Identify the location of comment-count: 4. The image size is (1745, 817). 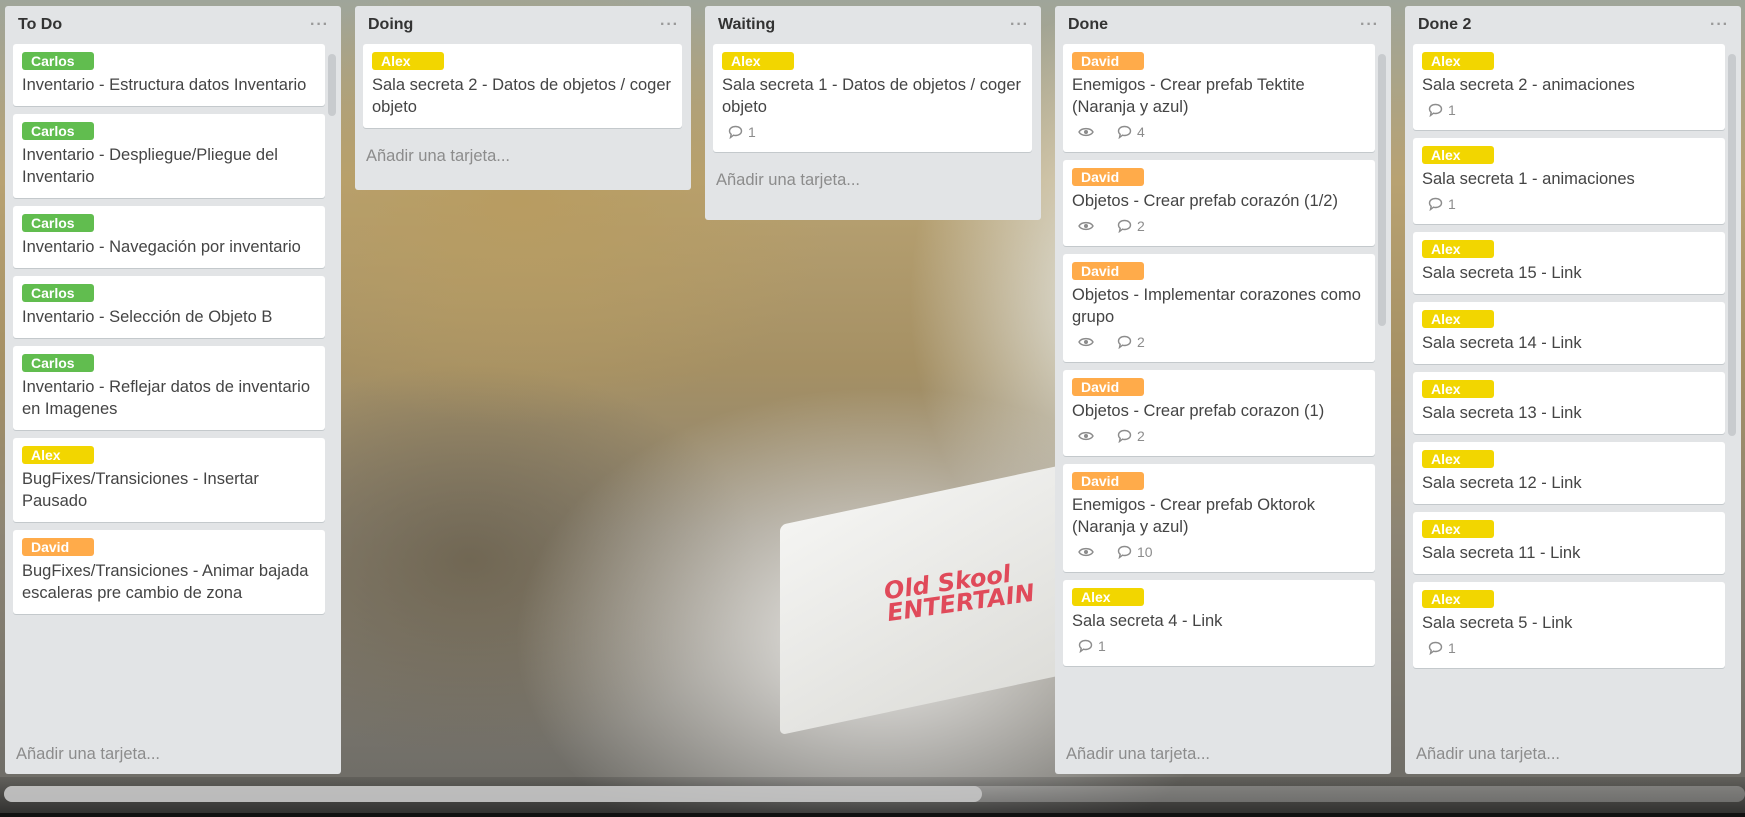
(1141, 132).